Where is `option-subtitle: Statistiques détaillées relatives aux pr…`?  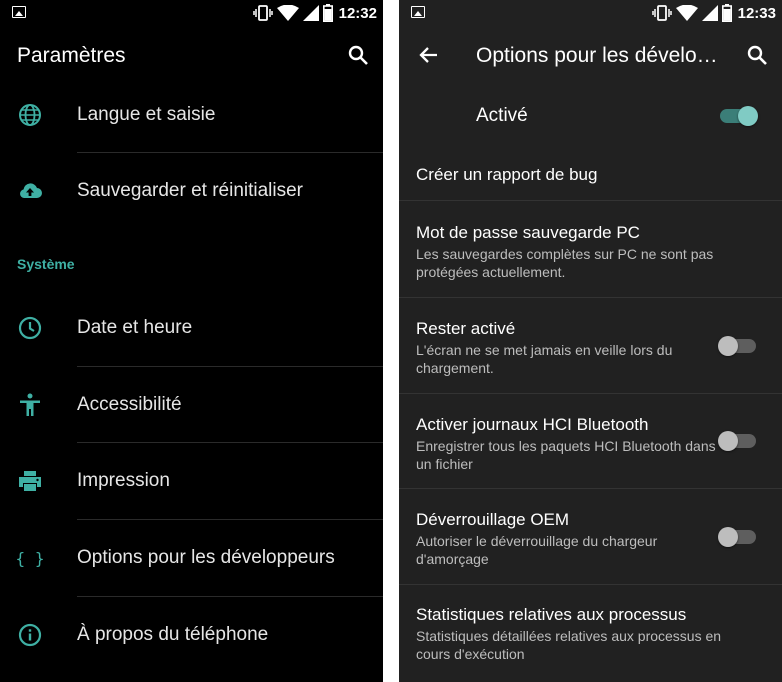 option-subtitle: Statistiques détaillées relatives aux pr… is located at coordinates (569, 645).